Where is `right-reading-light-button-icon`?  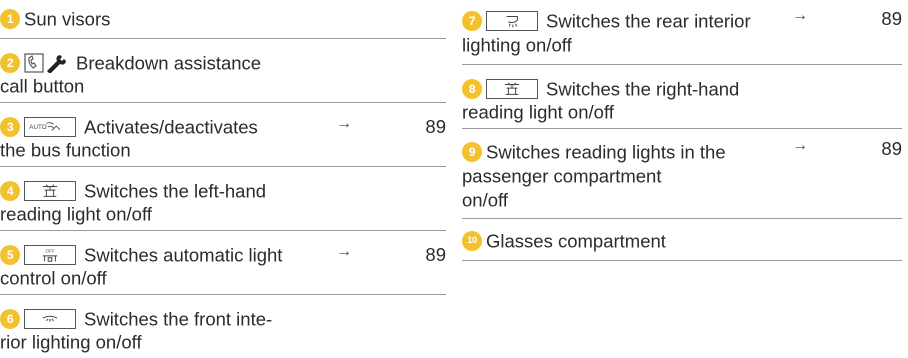
right-reading-light-button-icon is located at coordinates (512, 89).